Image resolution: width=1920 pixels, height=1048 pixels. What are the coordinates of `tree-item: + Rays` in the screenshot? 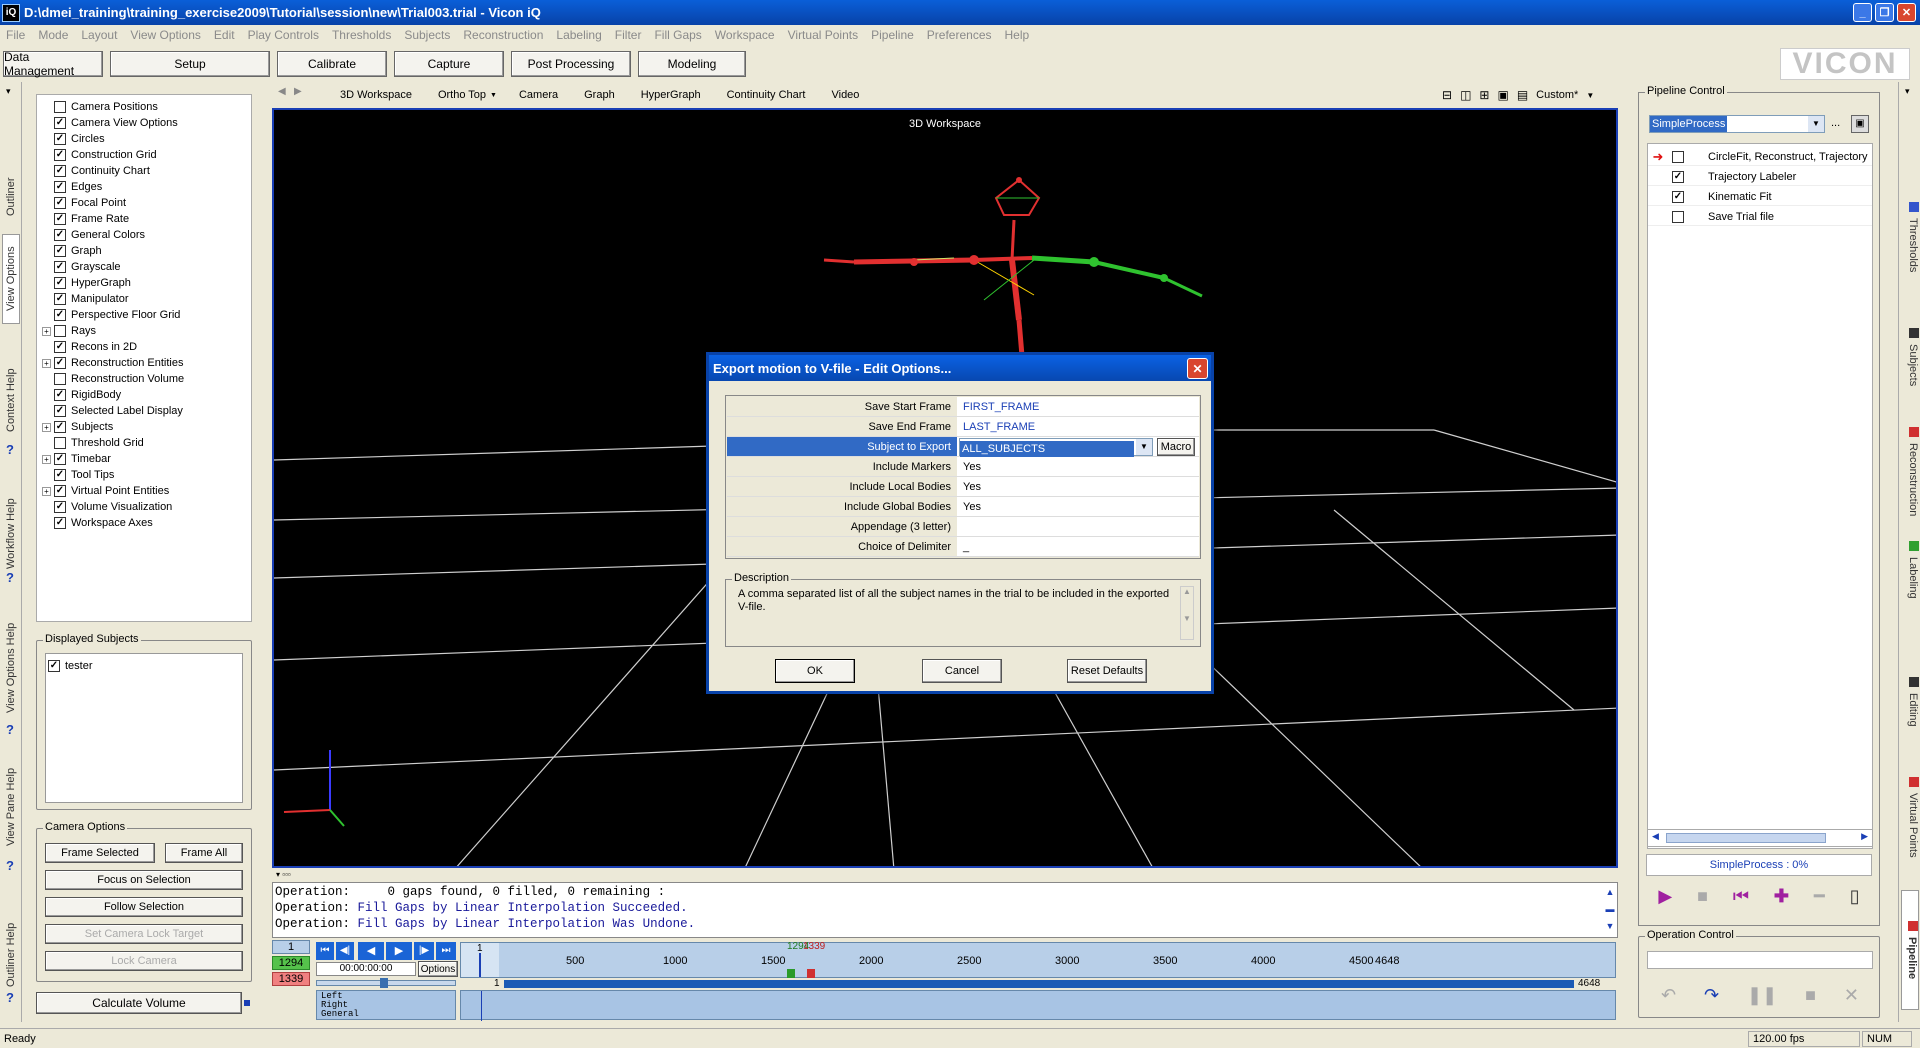 It's located at (66, 331).